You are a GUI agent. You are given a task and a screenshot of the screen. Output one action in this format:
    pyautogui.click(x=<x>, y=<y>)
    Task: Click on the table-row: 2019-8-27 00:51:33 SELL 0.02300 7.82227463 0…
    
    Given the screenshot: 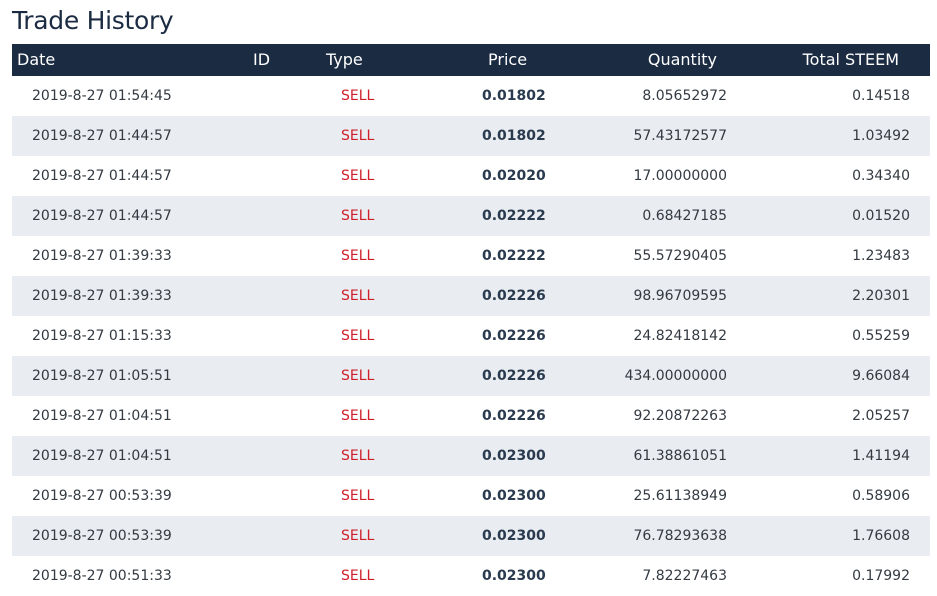 What is the action you would take?
    pyautogui.click(x=471, y=576)
    